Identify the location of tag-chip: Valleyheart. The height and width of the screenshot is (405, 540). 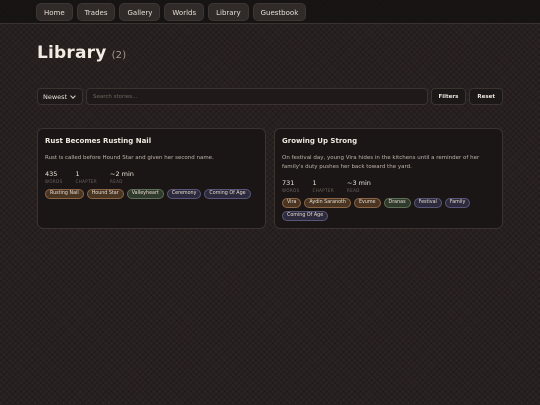
(145, 194).